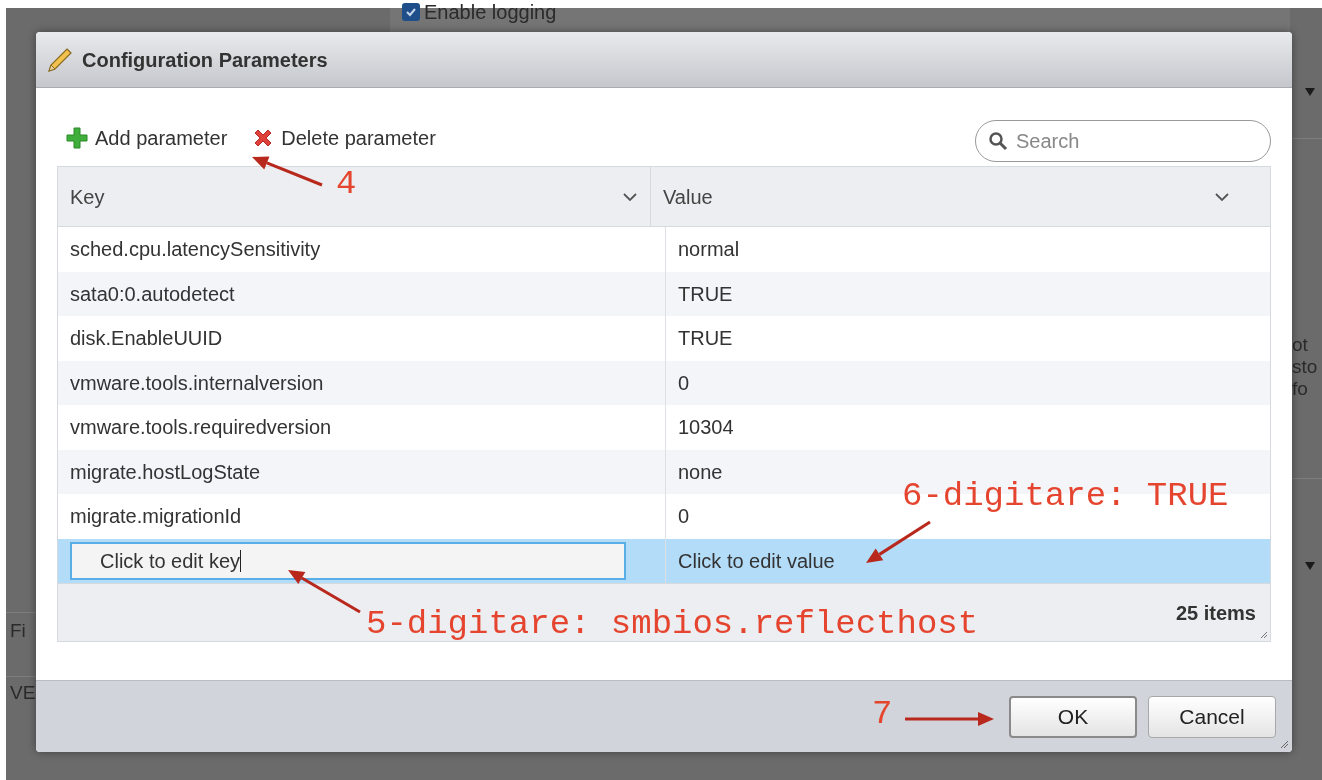 Image resolution: width=1322 pixels, height=780 pixels. What do you see at coordinates (152, 294) in the screenshot?
I see `table-cell-text: sata0:0.autodetect` at bounding box center [152, 294].